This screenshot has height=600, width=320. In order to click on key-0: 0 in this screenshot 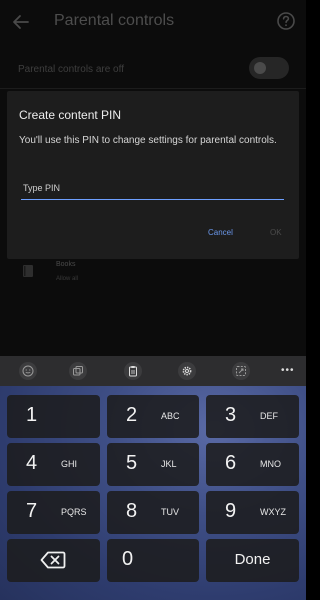, I will do `click(153, 560)`.